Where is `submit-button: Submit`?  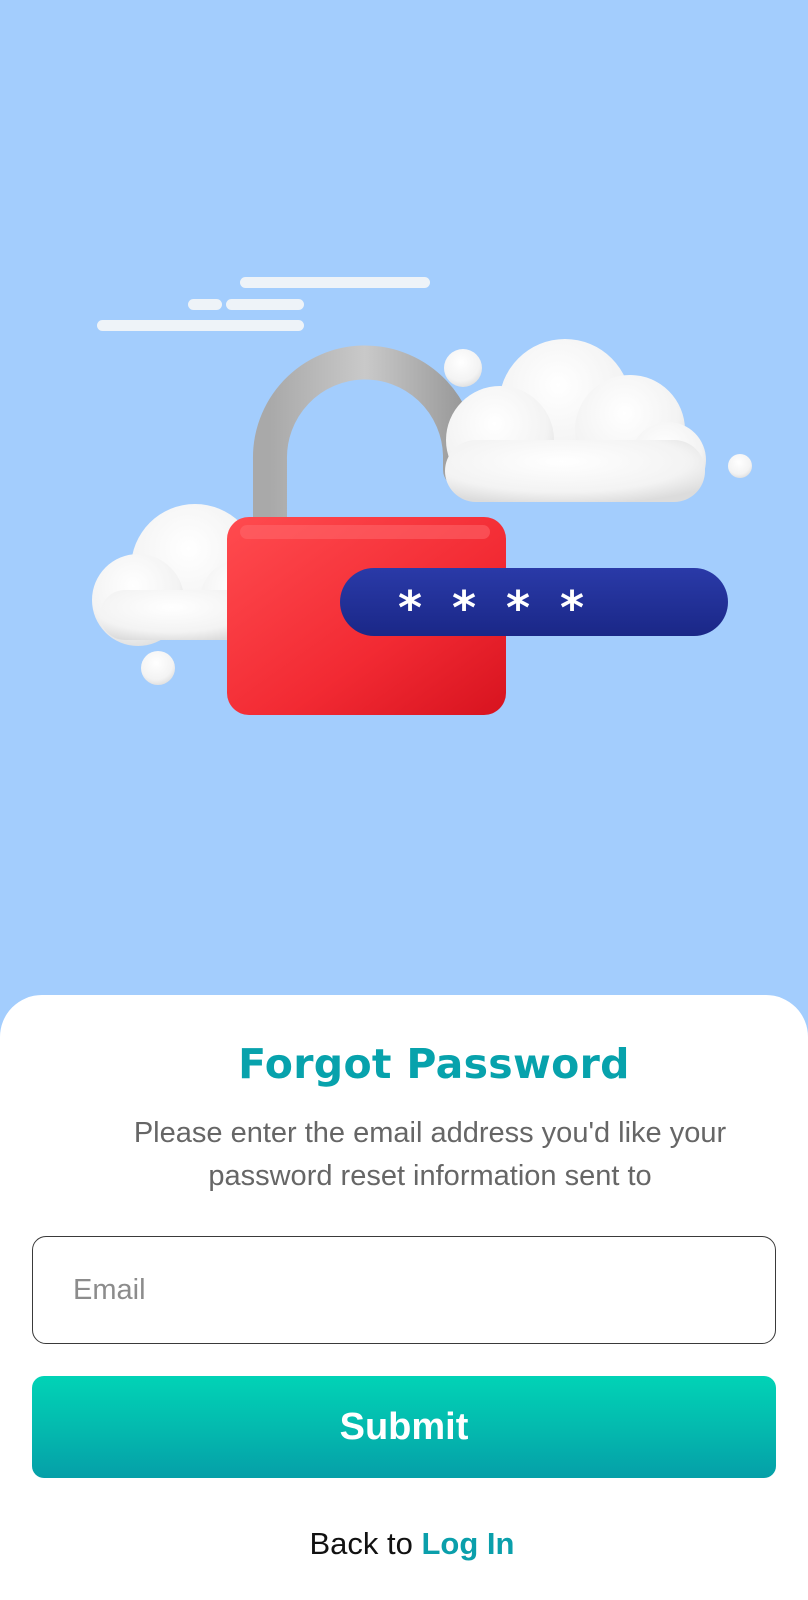
submit-button: Submit is located at coordinates (404, 1427).